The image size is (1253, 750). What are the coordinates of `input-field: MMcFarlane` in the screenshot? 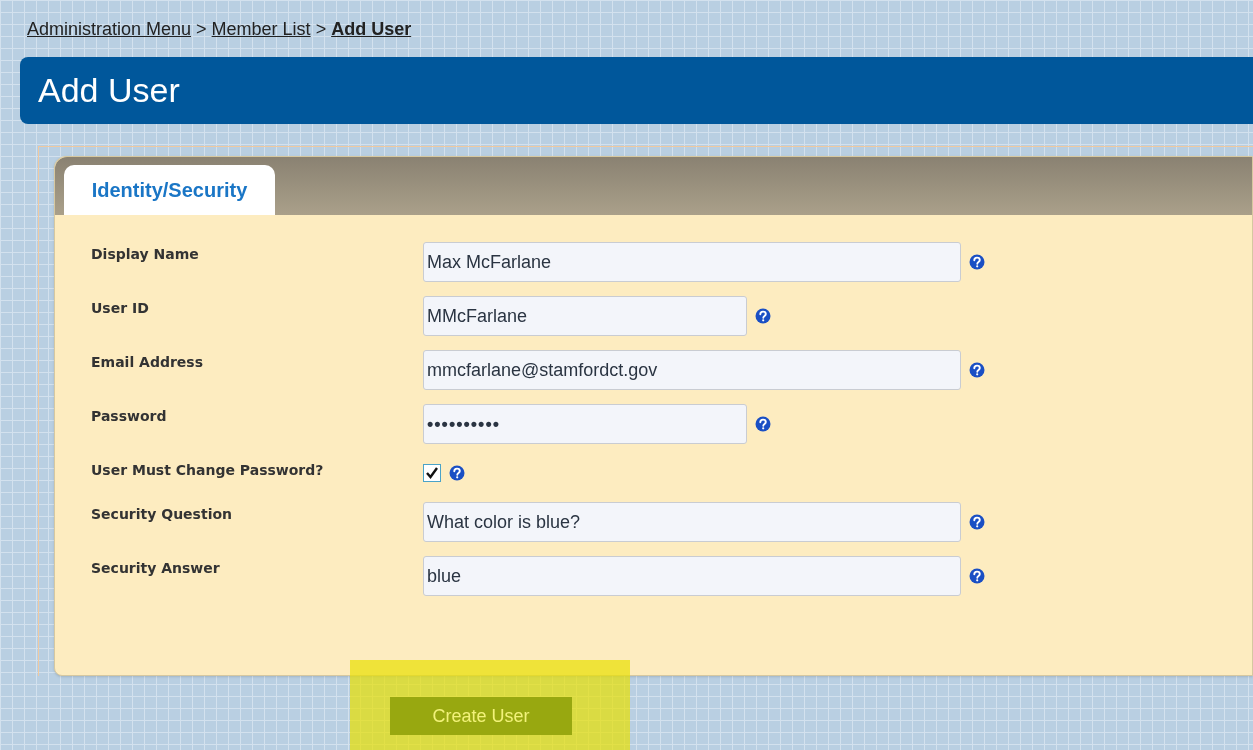 It's located at (585, 316).